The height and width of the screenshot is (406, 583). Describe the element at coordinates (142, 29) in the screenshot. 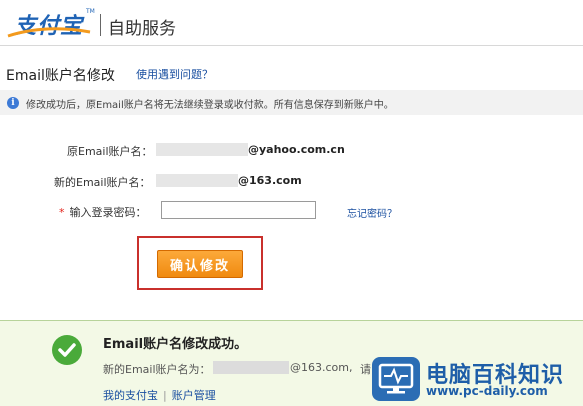

I see `page-title: 自助服务` at that location.